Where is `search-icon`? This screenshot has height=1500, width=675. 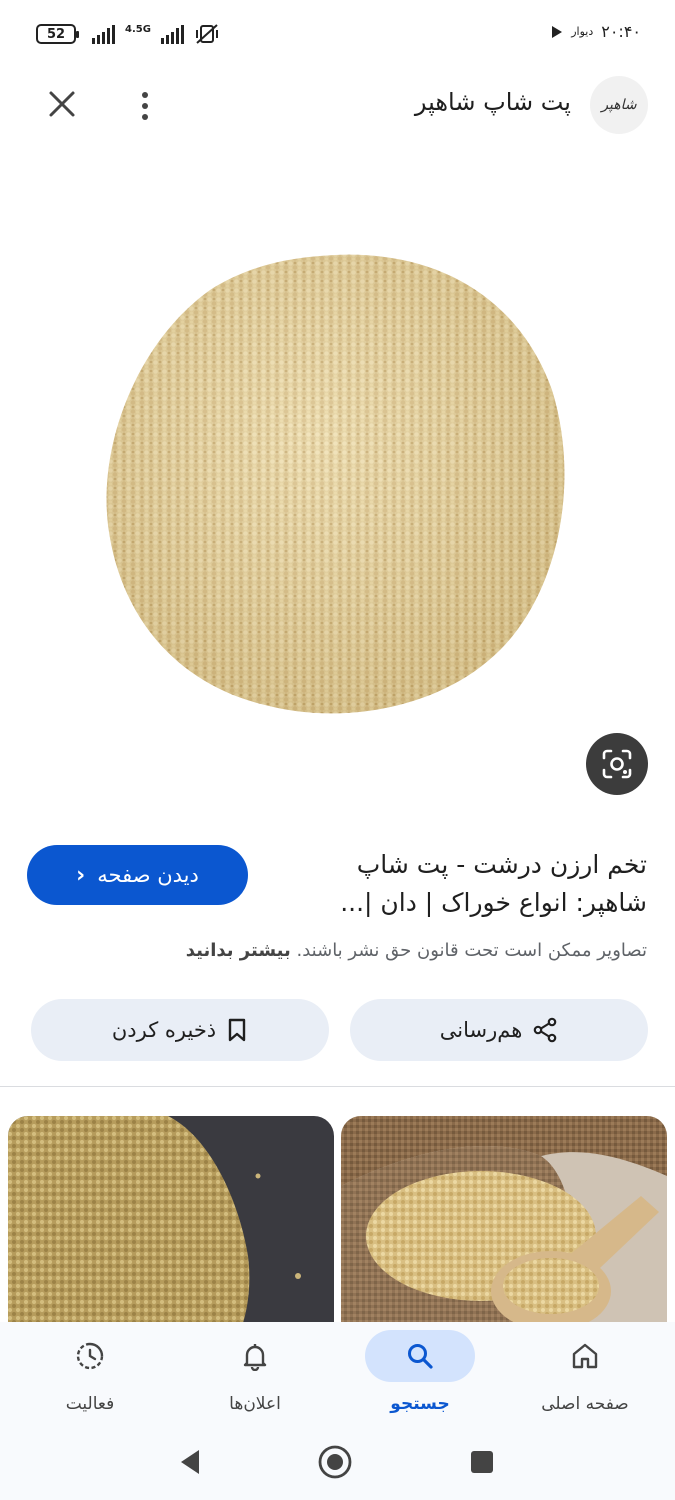 search-icon is located at coordinates (420, 1356).